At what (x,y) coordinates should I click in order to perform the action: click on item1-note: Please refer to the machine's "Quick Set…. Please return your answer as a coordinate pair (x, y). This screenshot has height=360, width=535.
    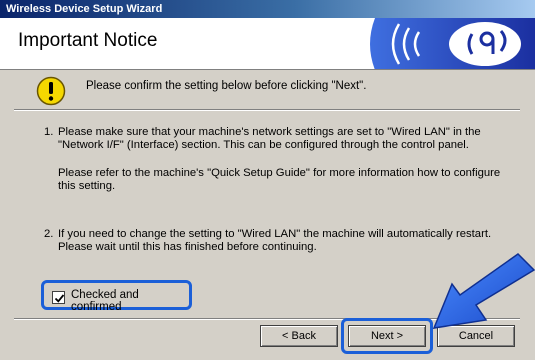
    Looking at the image, I should click on (279, 179).